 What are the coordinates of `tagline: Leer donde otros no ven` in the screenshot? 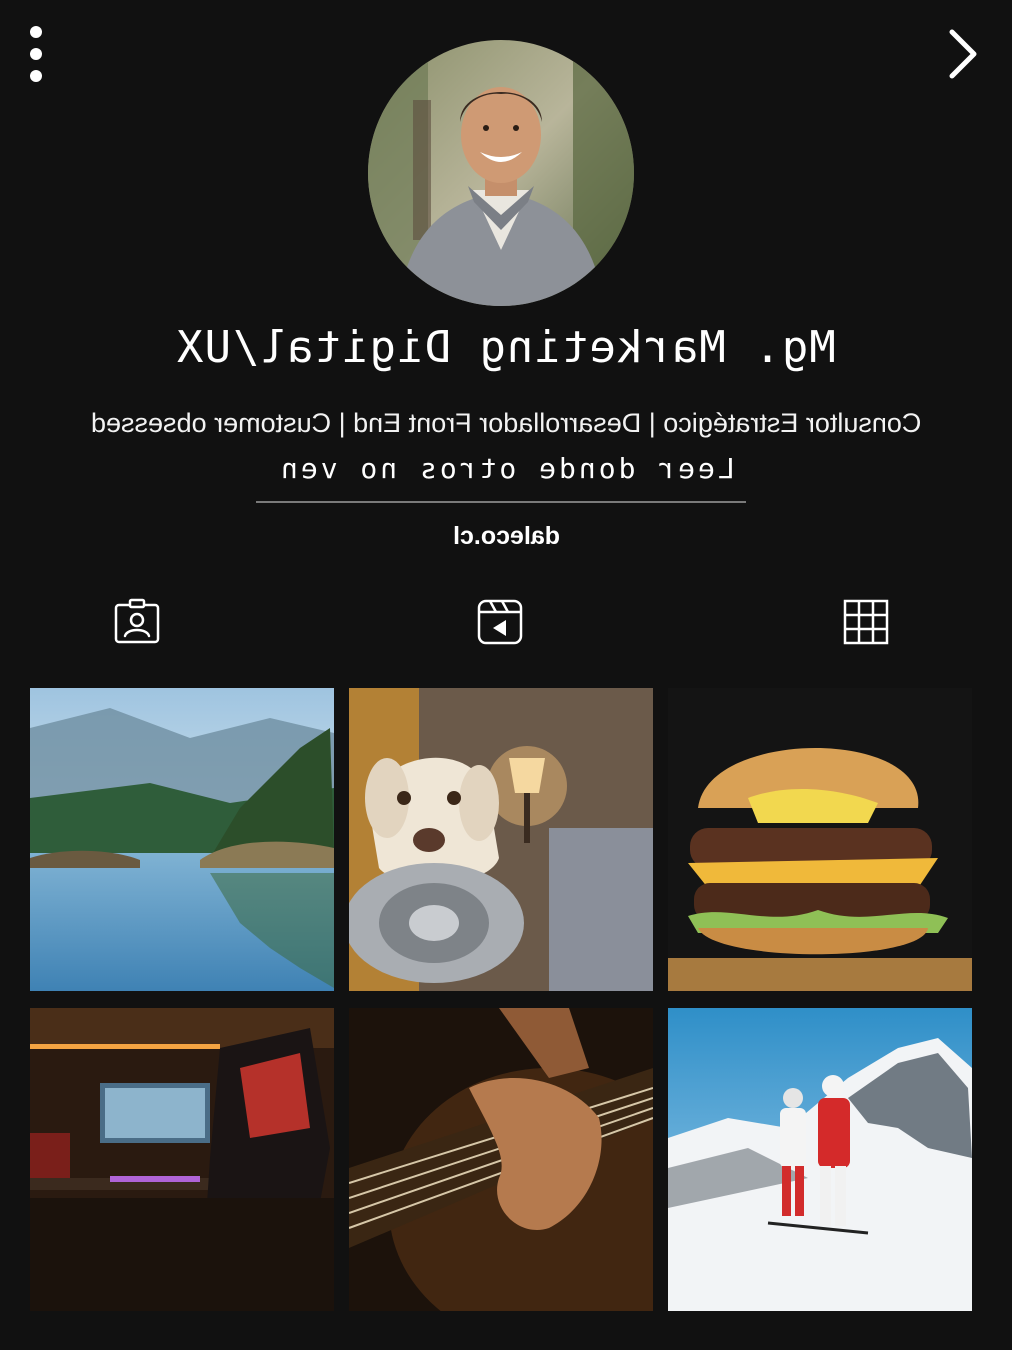 It's located at (506, 468).